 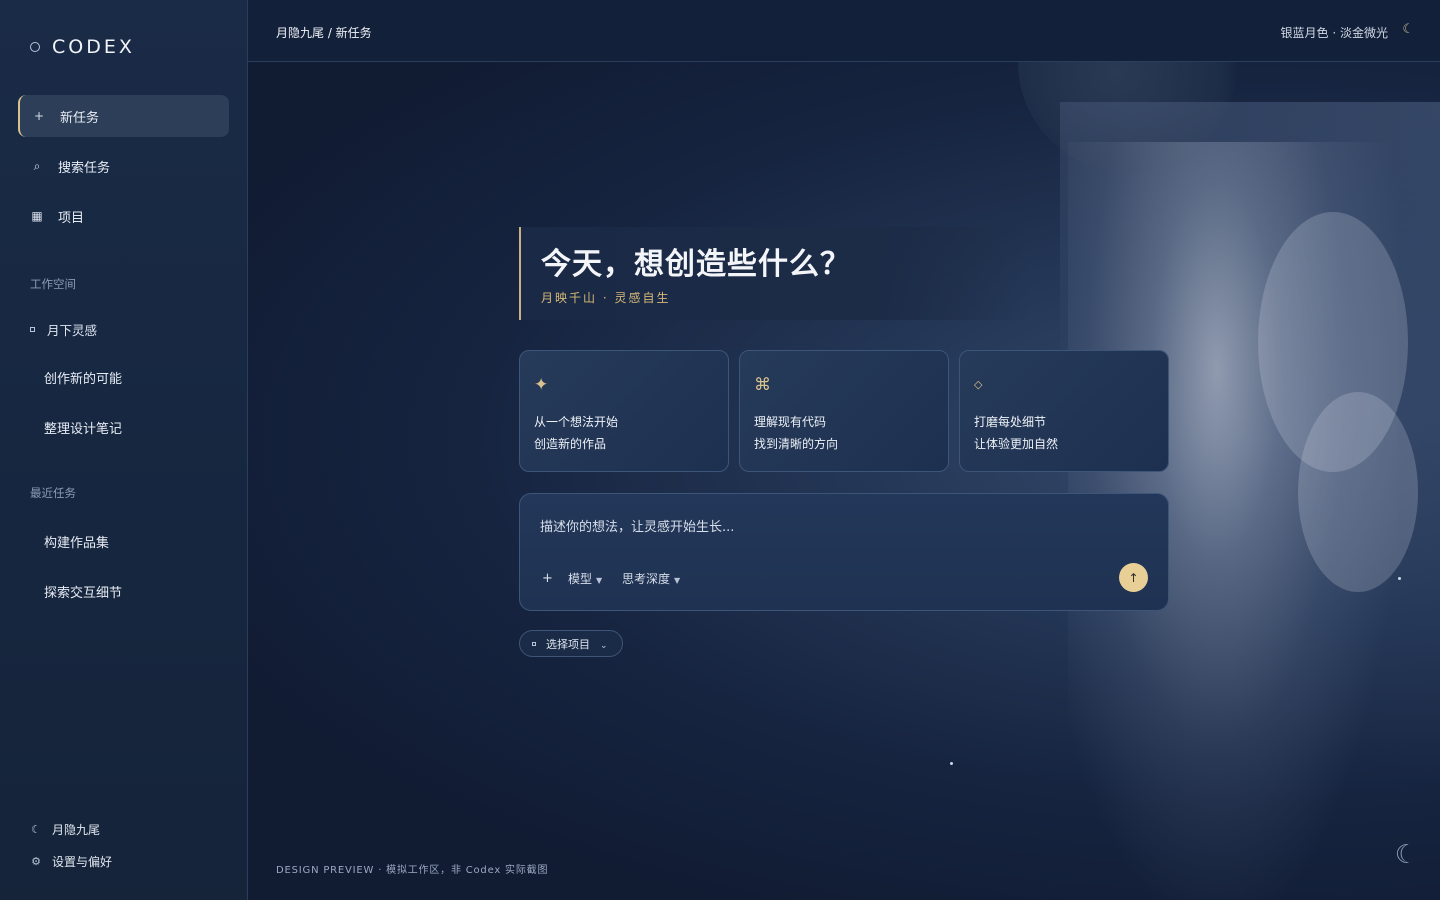 I want to click on command-icon: ⌘, so click(x=762, y=385).